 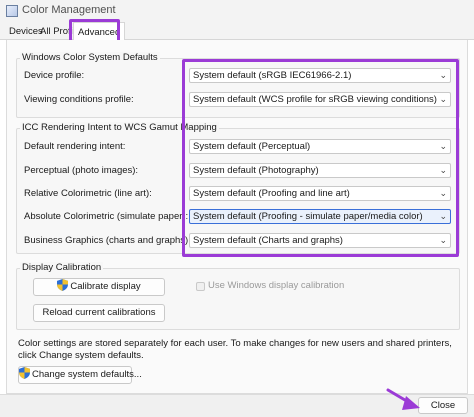 What do you see at coordinates (276, 285) in the screenshot?
I see `use-windows-calibration-label: Use Windows display calibration` at bounding box center [276, 285].